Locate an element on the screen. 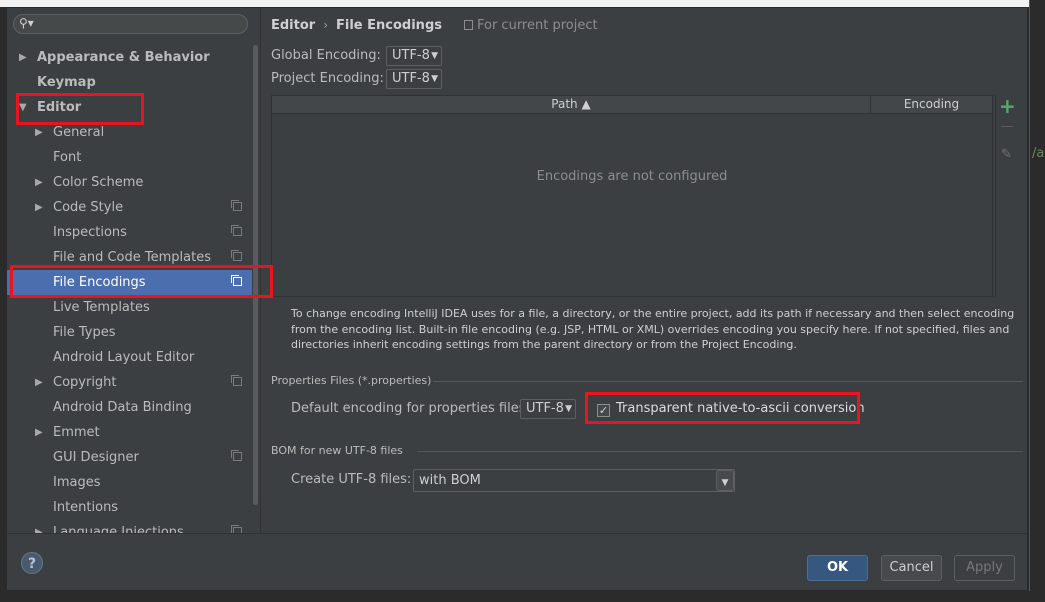 Image resolution: width=1045 pixels, height=602 pixels. help-button: ? is located at coordinates (32, 563).